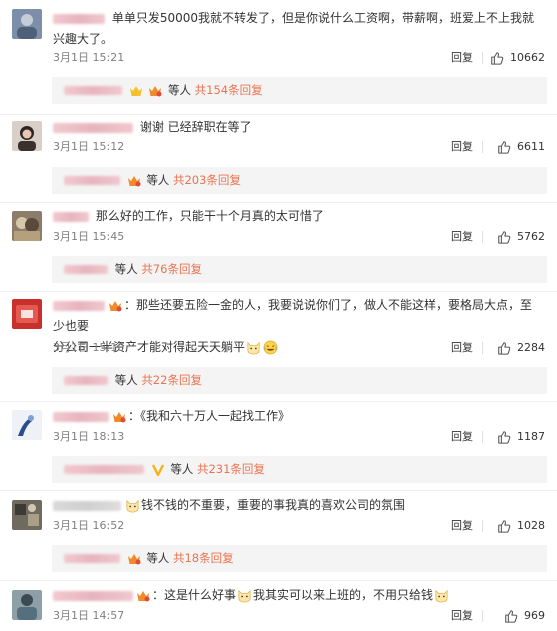 Image resolution: width=557 pixels, height=631 pixels. I want to click on like-button: 5762, so click(521, 237).